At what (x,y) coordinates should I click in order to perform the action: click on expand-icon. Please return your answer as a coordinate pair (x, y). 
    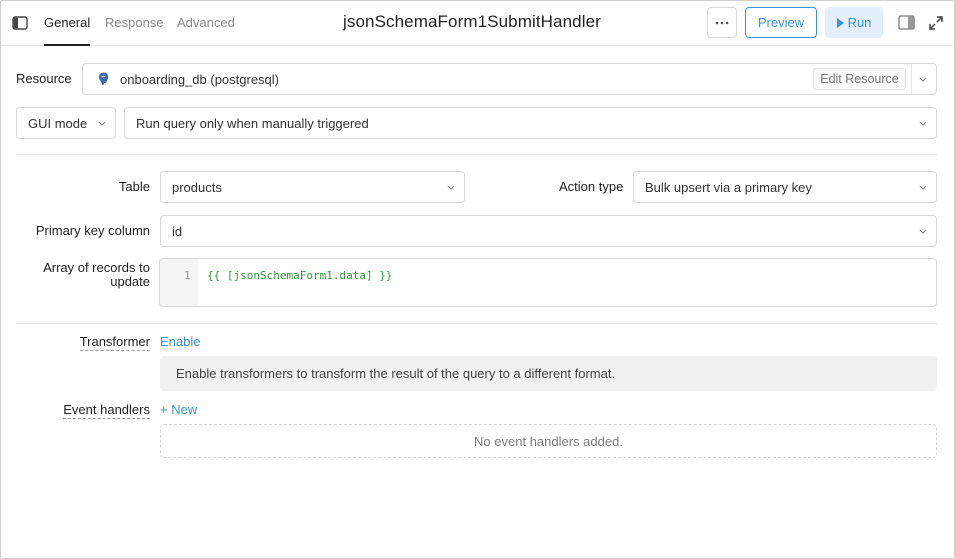
    Looking at the image, I should click on (936, 23).